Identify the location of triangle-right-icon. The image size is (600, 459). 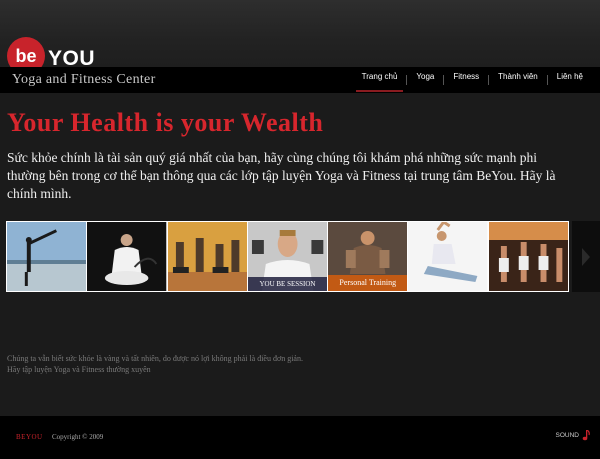
(586, 256).